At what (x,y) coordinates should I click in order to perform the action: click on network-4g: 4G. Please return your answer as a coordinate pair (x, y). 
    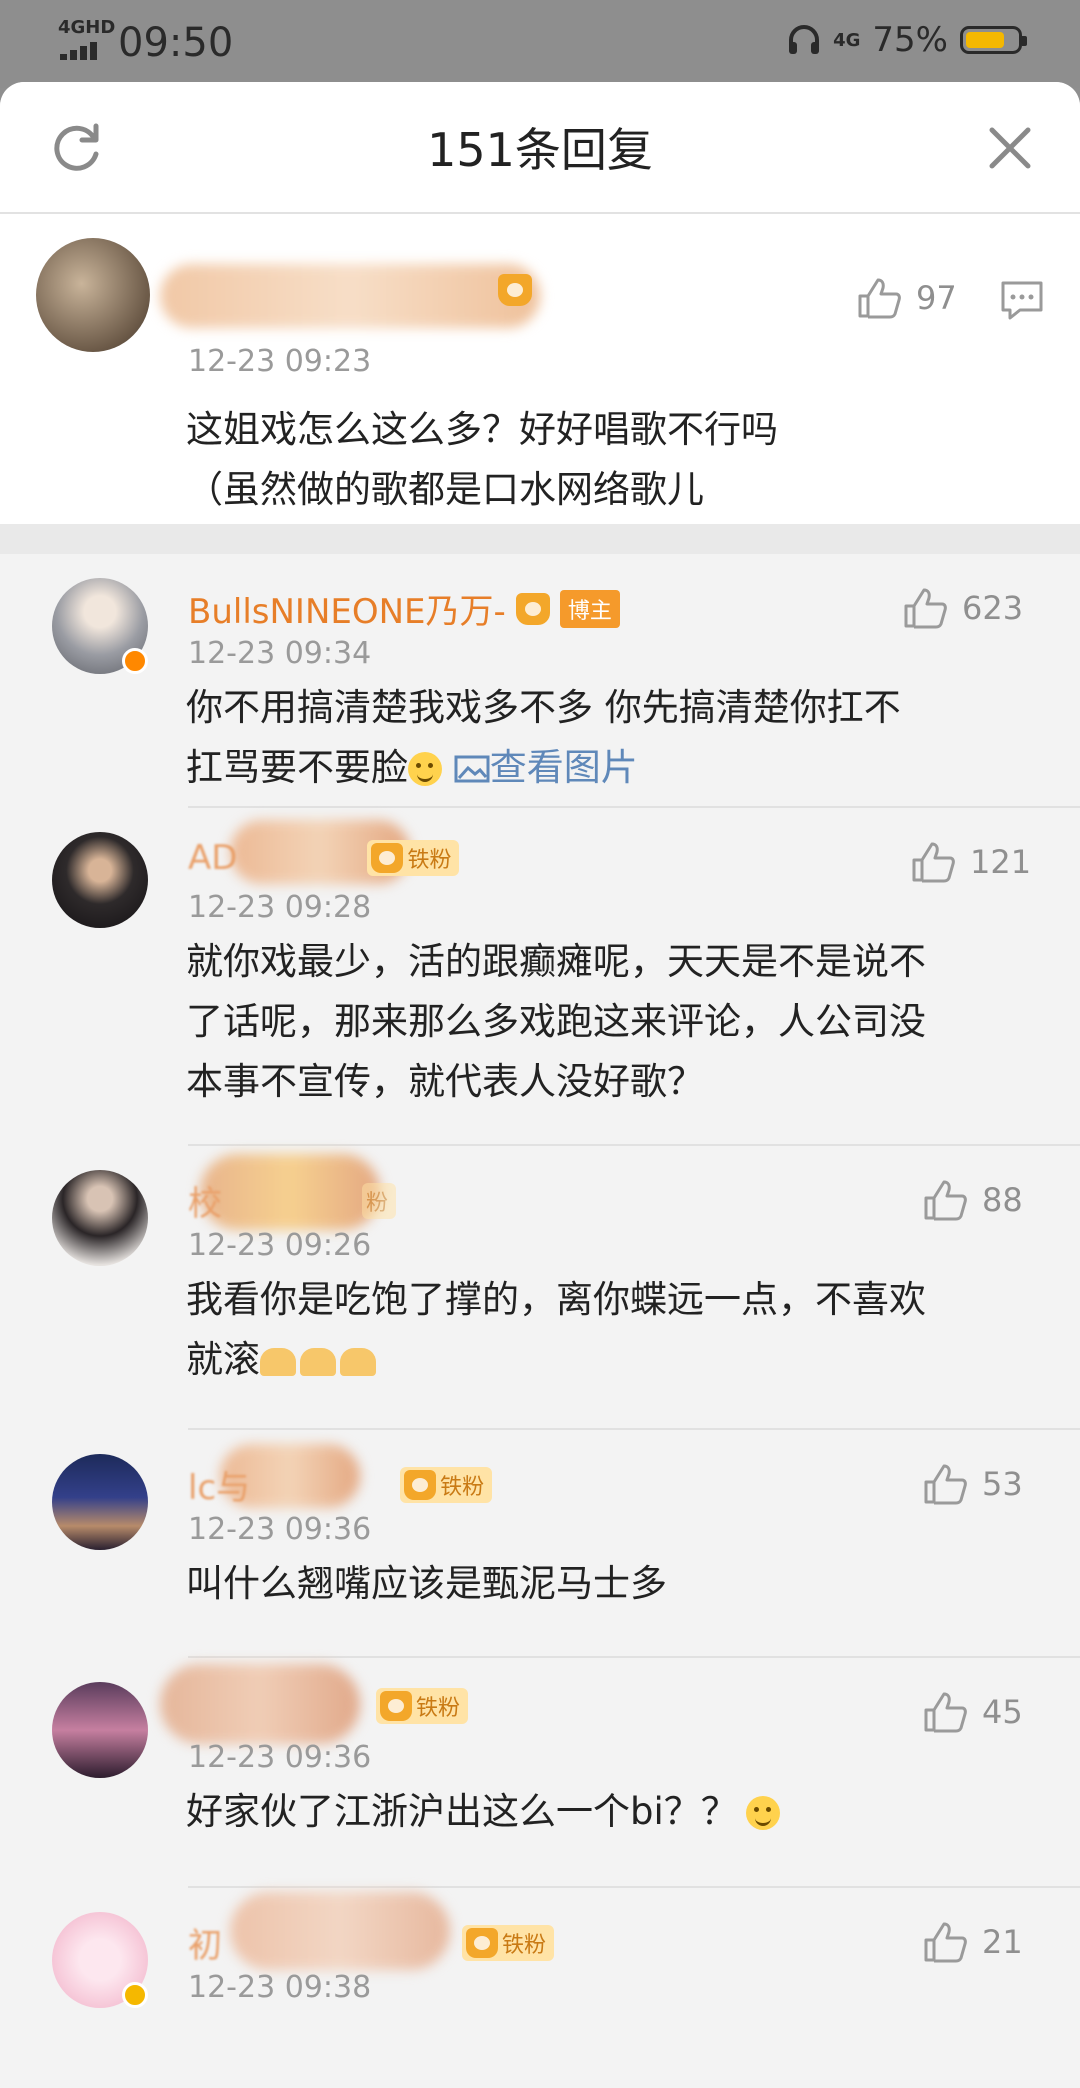
    Looking at the image, I should click on (847, 40).